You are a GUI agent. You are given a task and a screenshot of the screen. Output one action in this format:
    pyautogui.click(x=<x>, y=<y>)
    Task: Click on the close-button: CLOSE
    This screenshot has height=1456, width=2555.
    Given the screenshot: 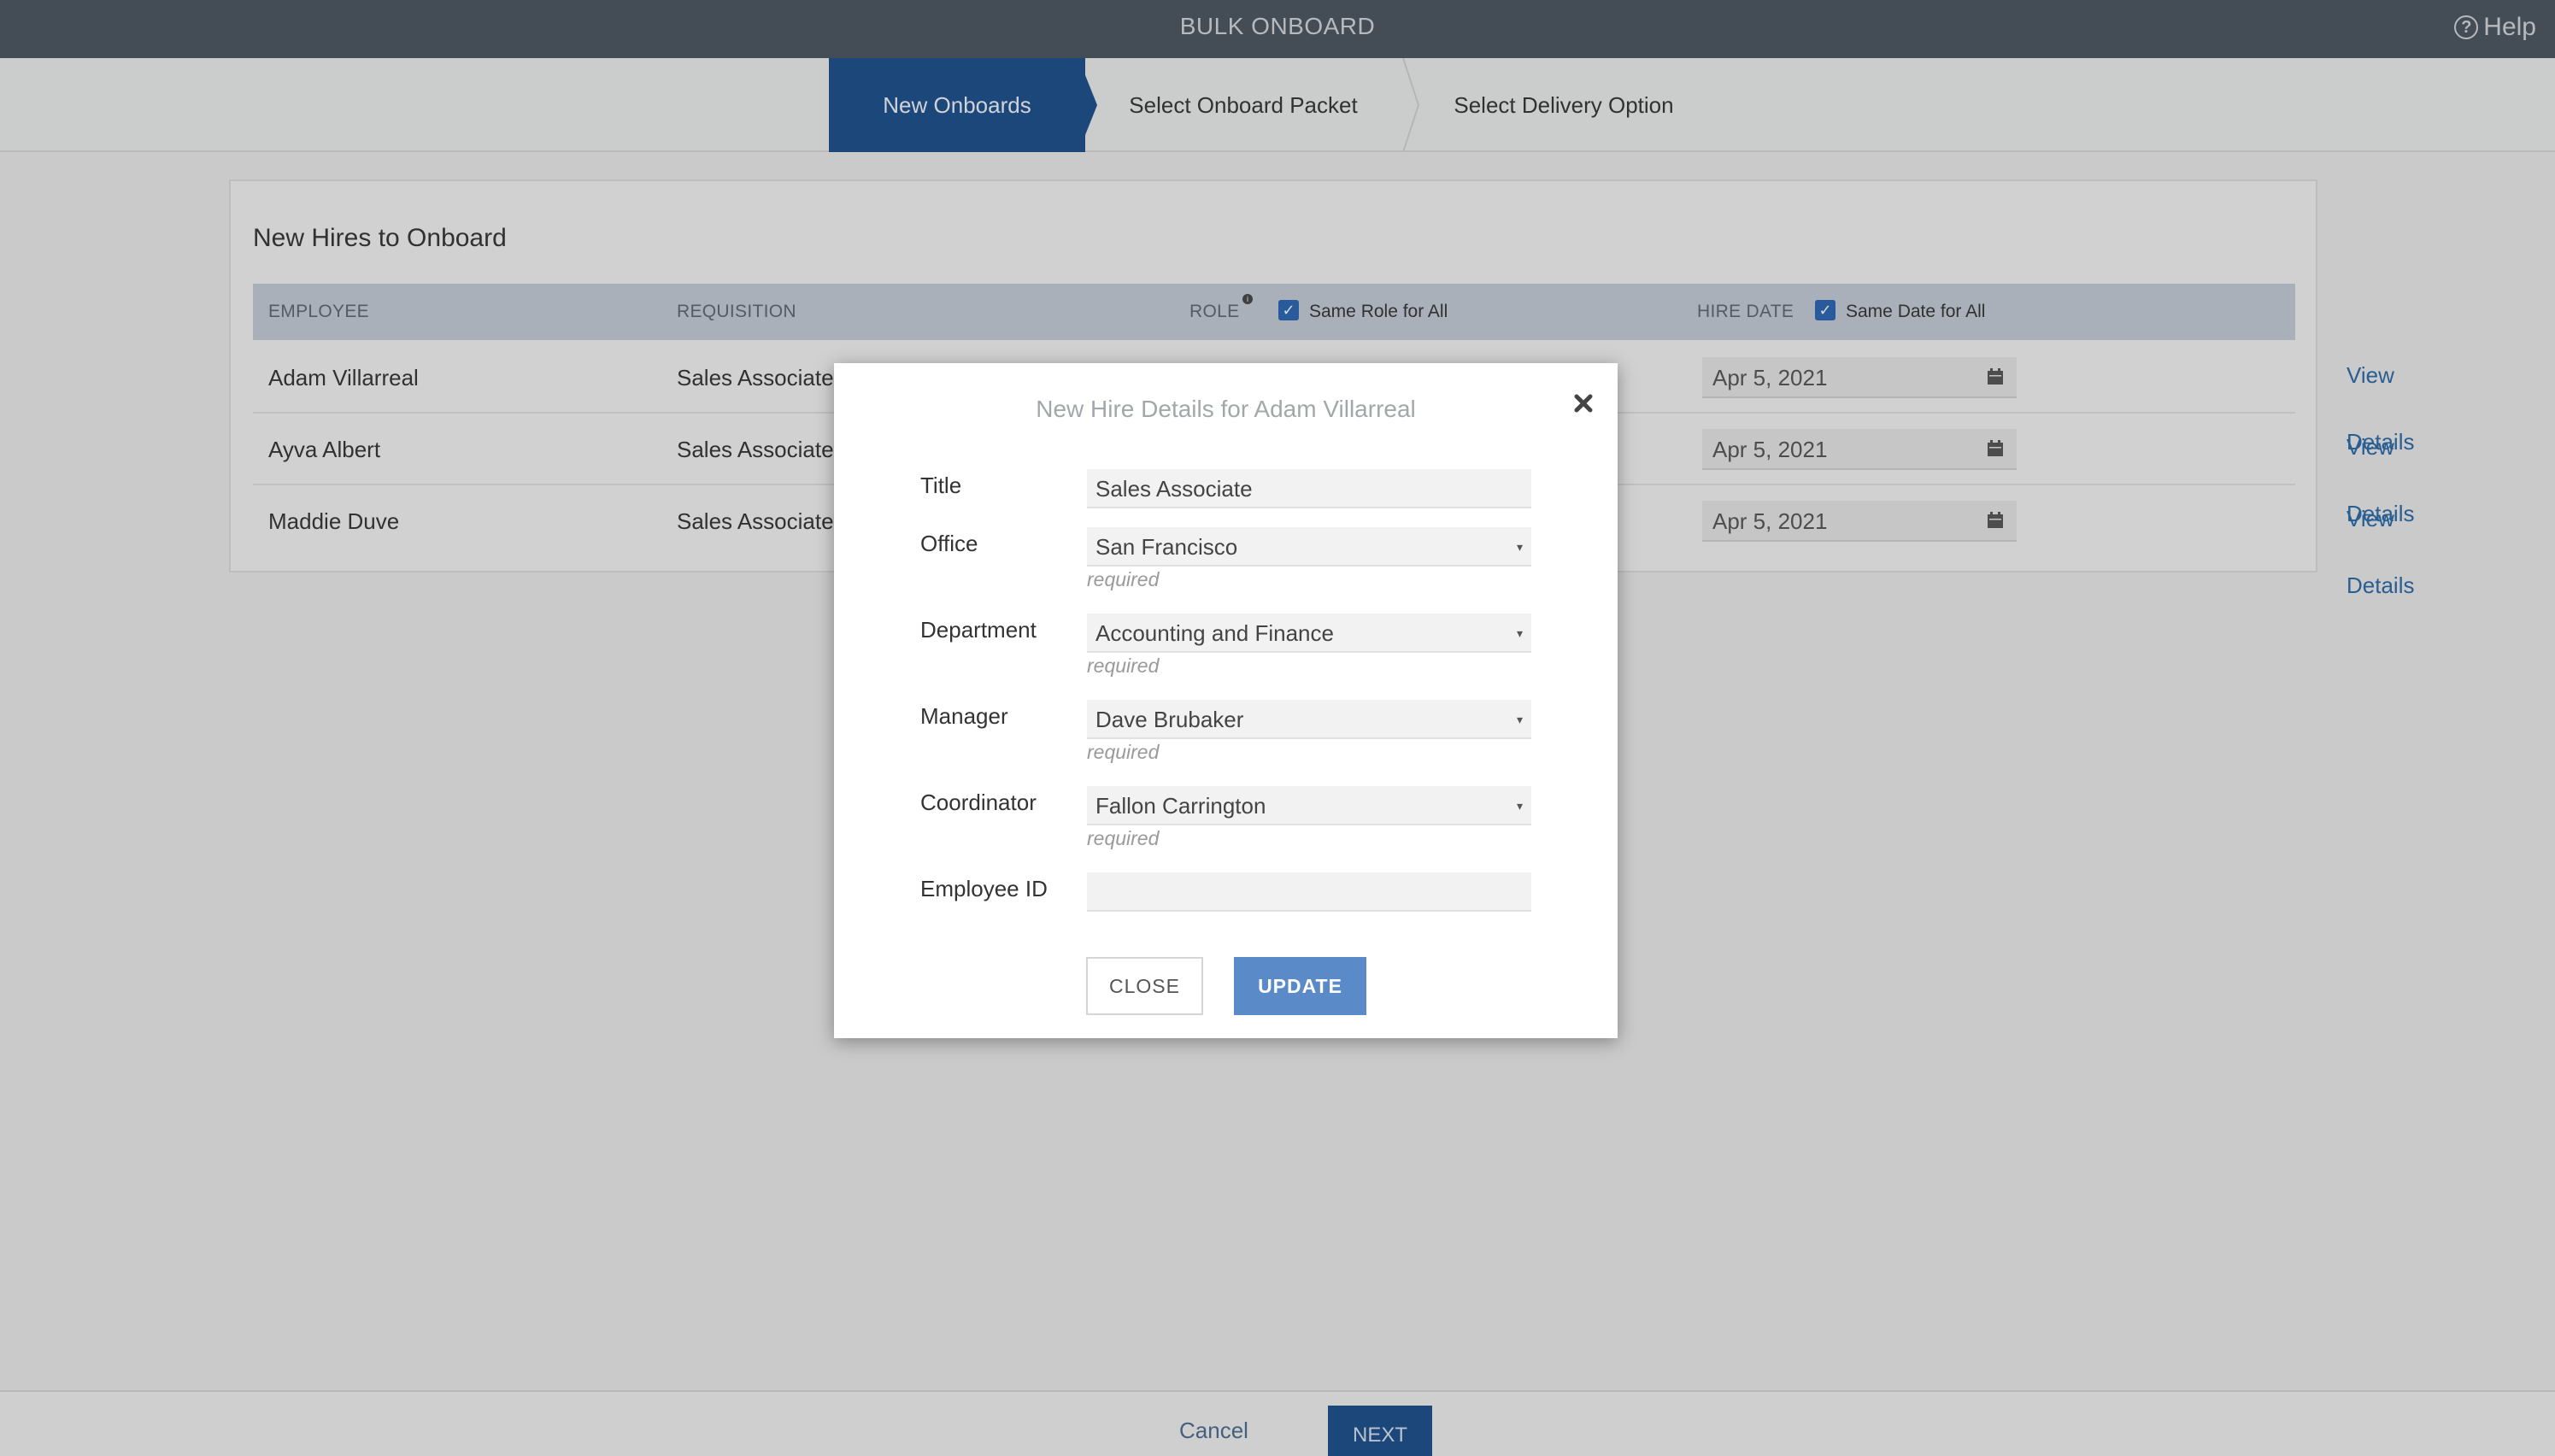 What is the action you would take?
    pyautogui.click(x=1144, y=986)
    